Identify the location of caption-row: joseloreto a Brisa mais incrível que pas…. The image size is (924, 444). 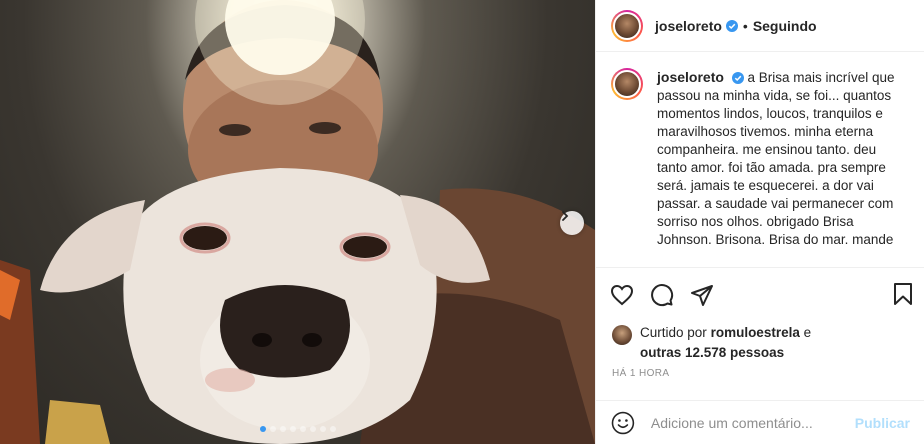
(760, 158).